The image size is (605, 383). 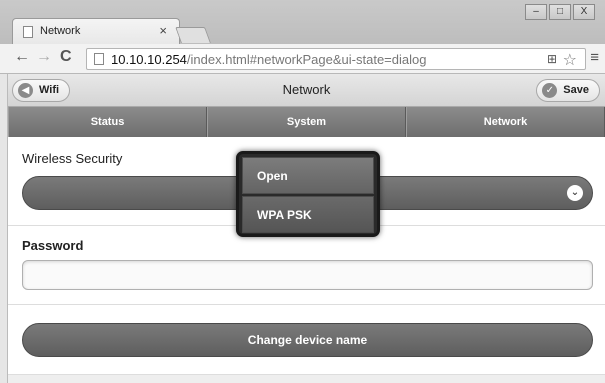 I want to click on save-button-label: Save, so click(x=576, y=90).